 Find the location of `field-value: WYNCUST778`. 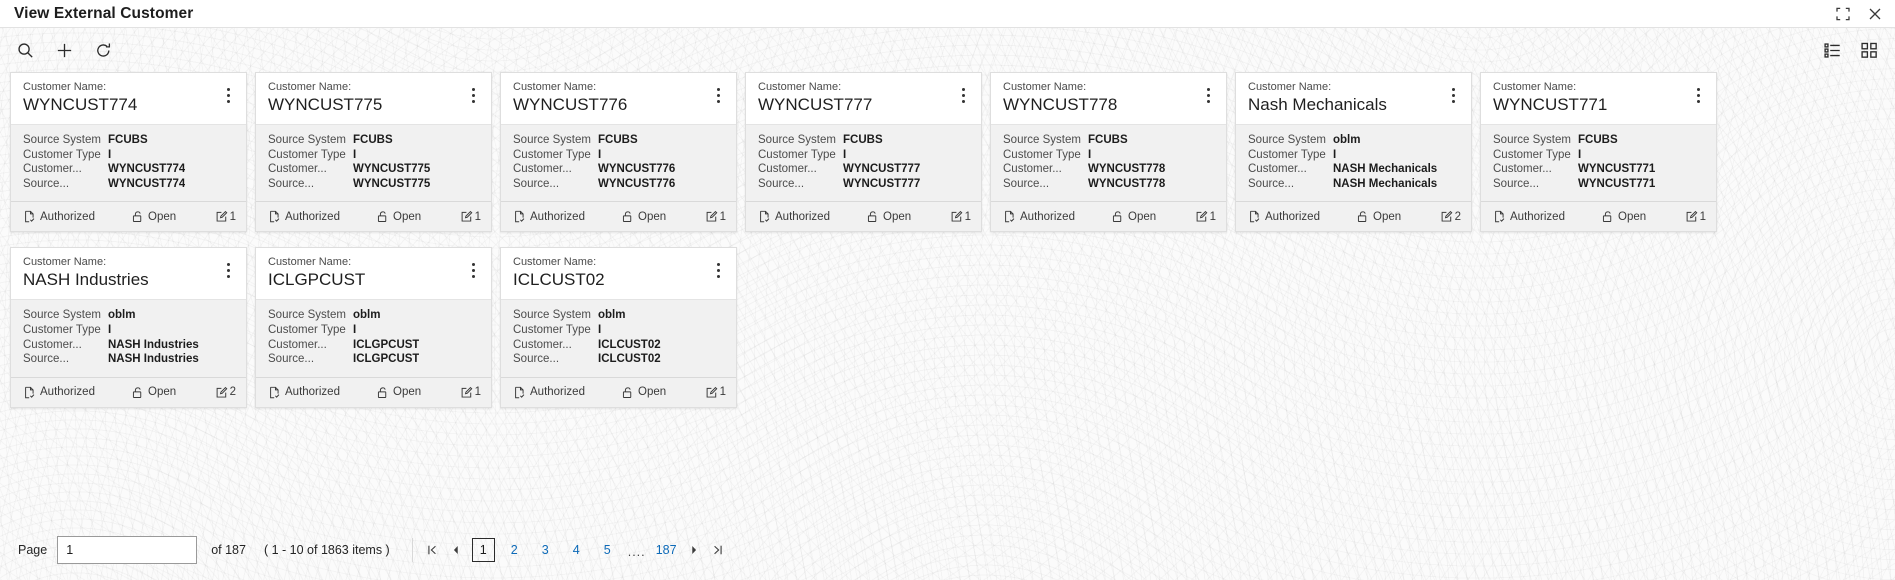

field-value: WYNCUST778 is located at coordinates (1127, 169).